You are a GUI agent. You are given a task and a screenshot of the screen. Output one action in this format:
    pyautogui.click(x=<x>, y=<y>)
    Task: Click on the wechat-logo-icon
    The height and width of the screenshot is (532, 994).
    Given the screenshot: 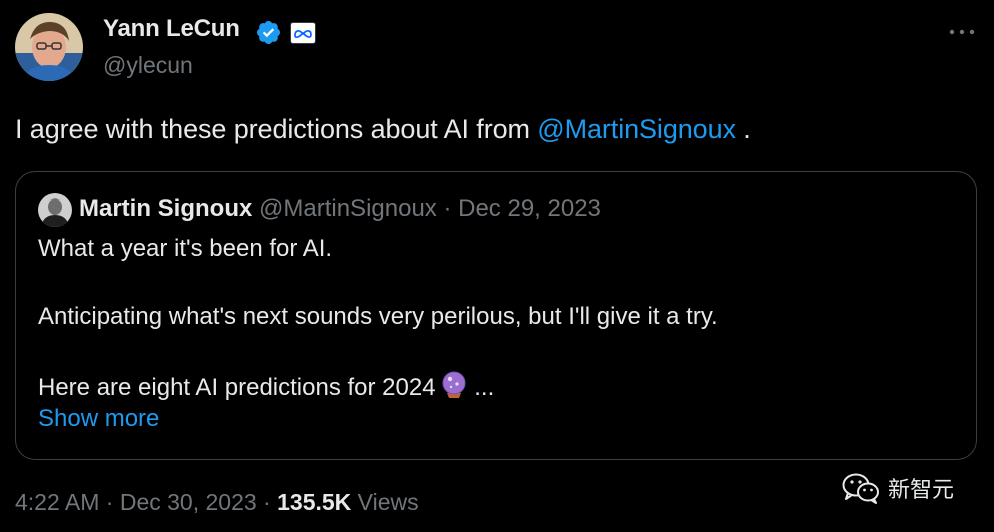 What is the action you would take?
    pyautogui.click(x=860, y=488)
    